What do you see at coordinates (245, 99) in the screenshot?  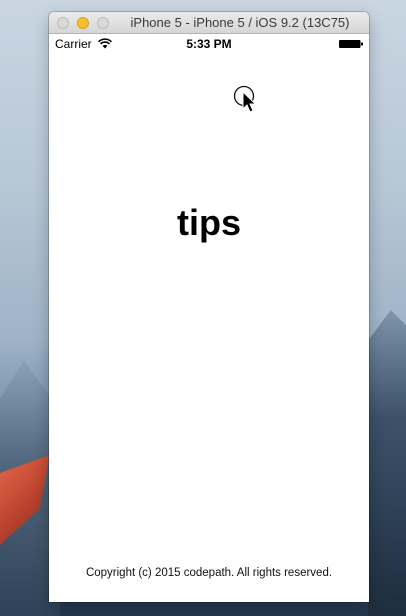 I see `touch-cursor-icon` at bounding box center [245, 99].